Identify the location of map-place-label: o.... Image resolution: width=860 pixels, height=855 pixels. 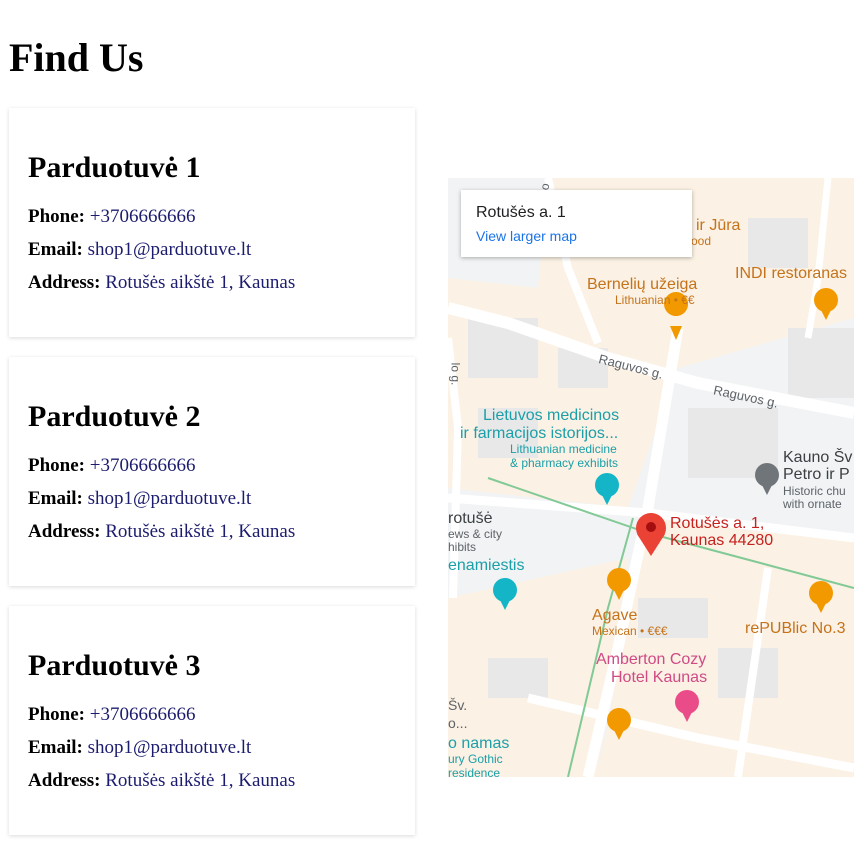
(458, 723).